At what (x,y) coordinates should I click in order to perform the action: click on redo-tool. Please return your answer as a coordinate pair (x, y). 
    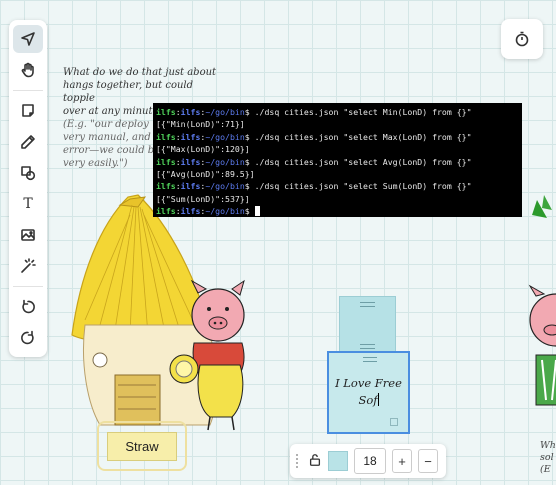
    Looking at the image, I should click on (28, 338).